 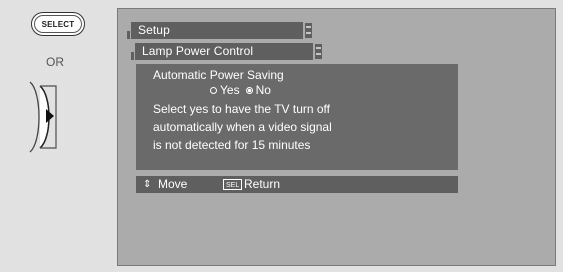 What do you see at coordinates (233, 184) in the screenshot?
I see `sel-key-icon: SEL` at bounding box center [233, 184].